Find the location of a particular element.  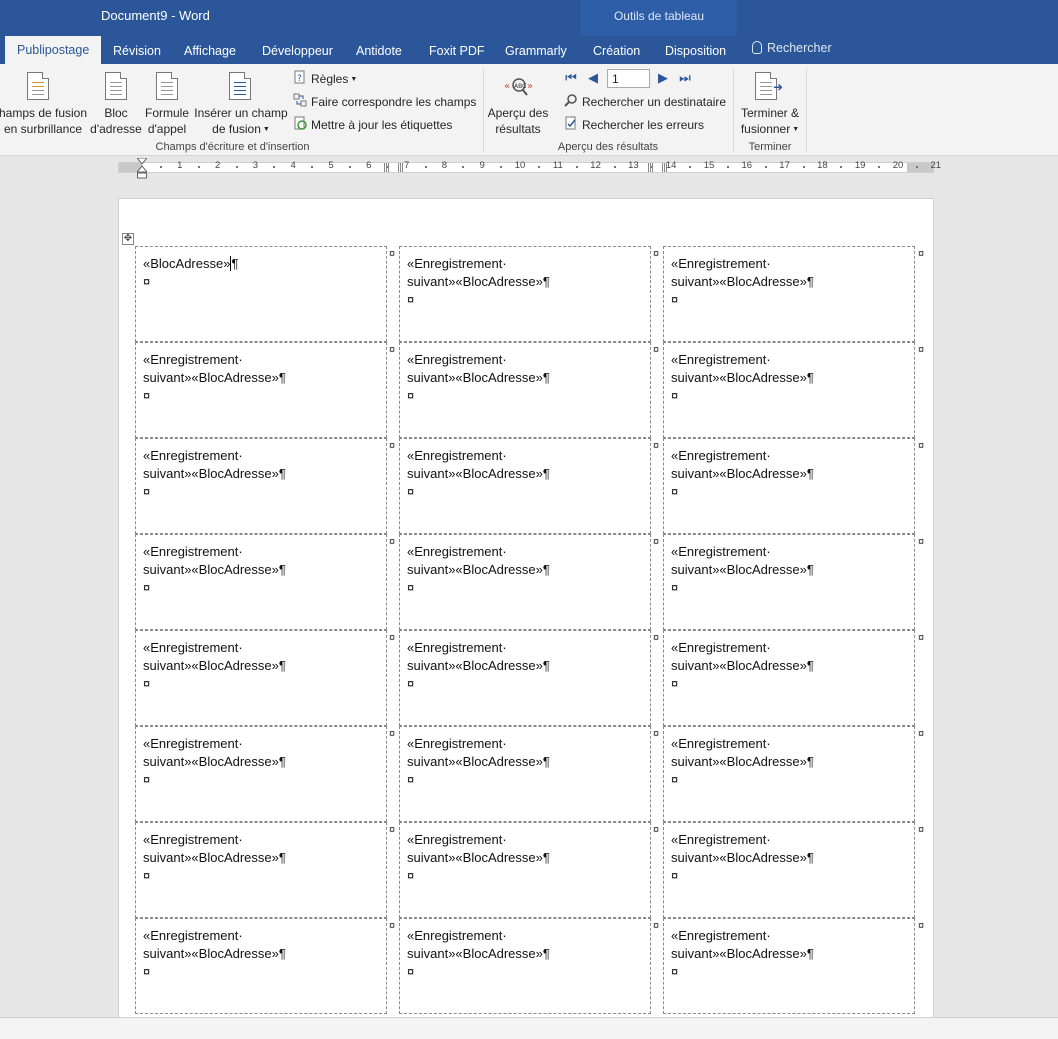

tab-foxit-pdf: Foxit PDF is located at coordinates (457, 52).